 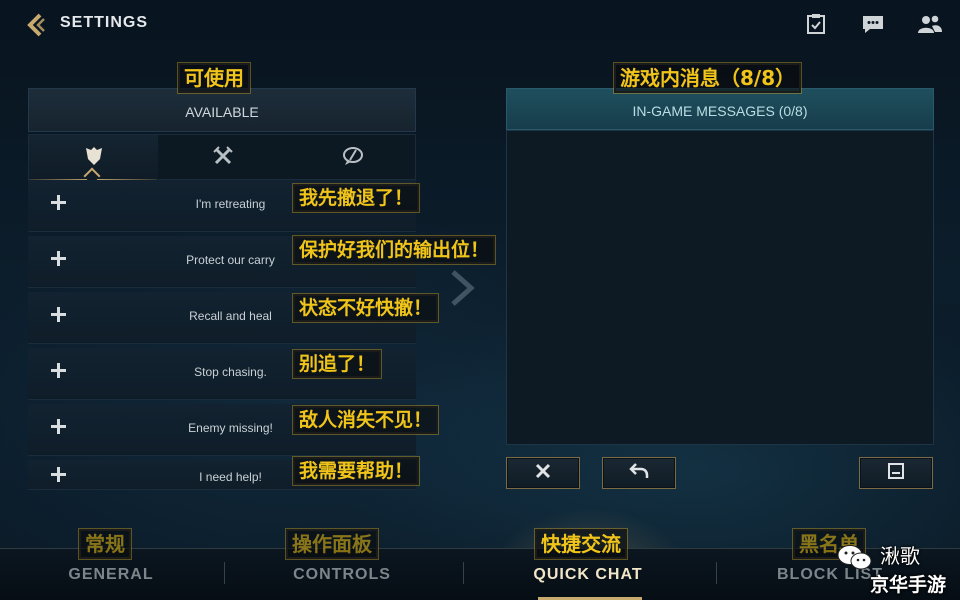 I want to click on no-chat-icon, so click(x=353, y=158).